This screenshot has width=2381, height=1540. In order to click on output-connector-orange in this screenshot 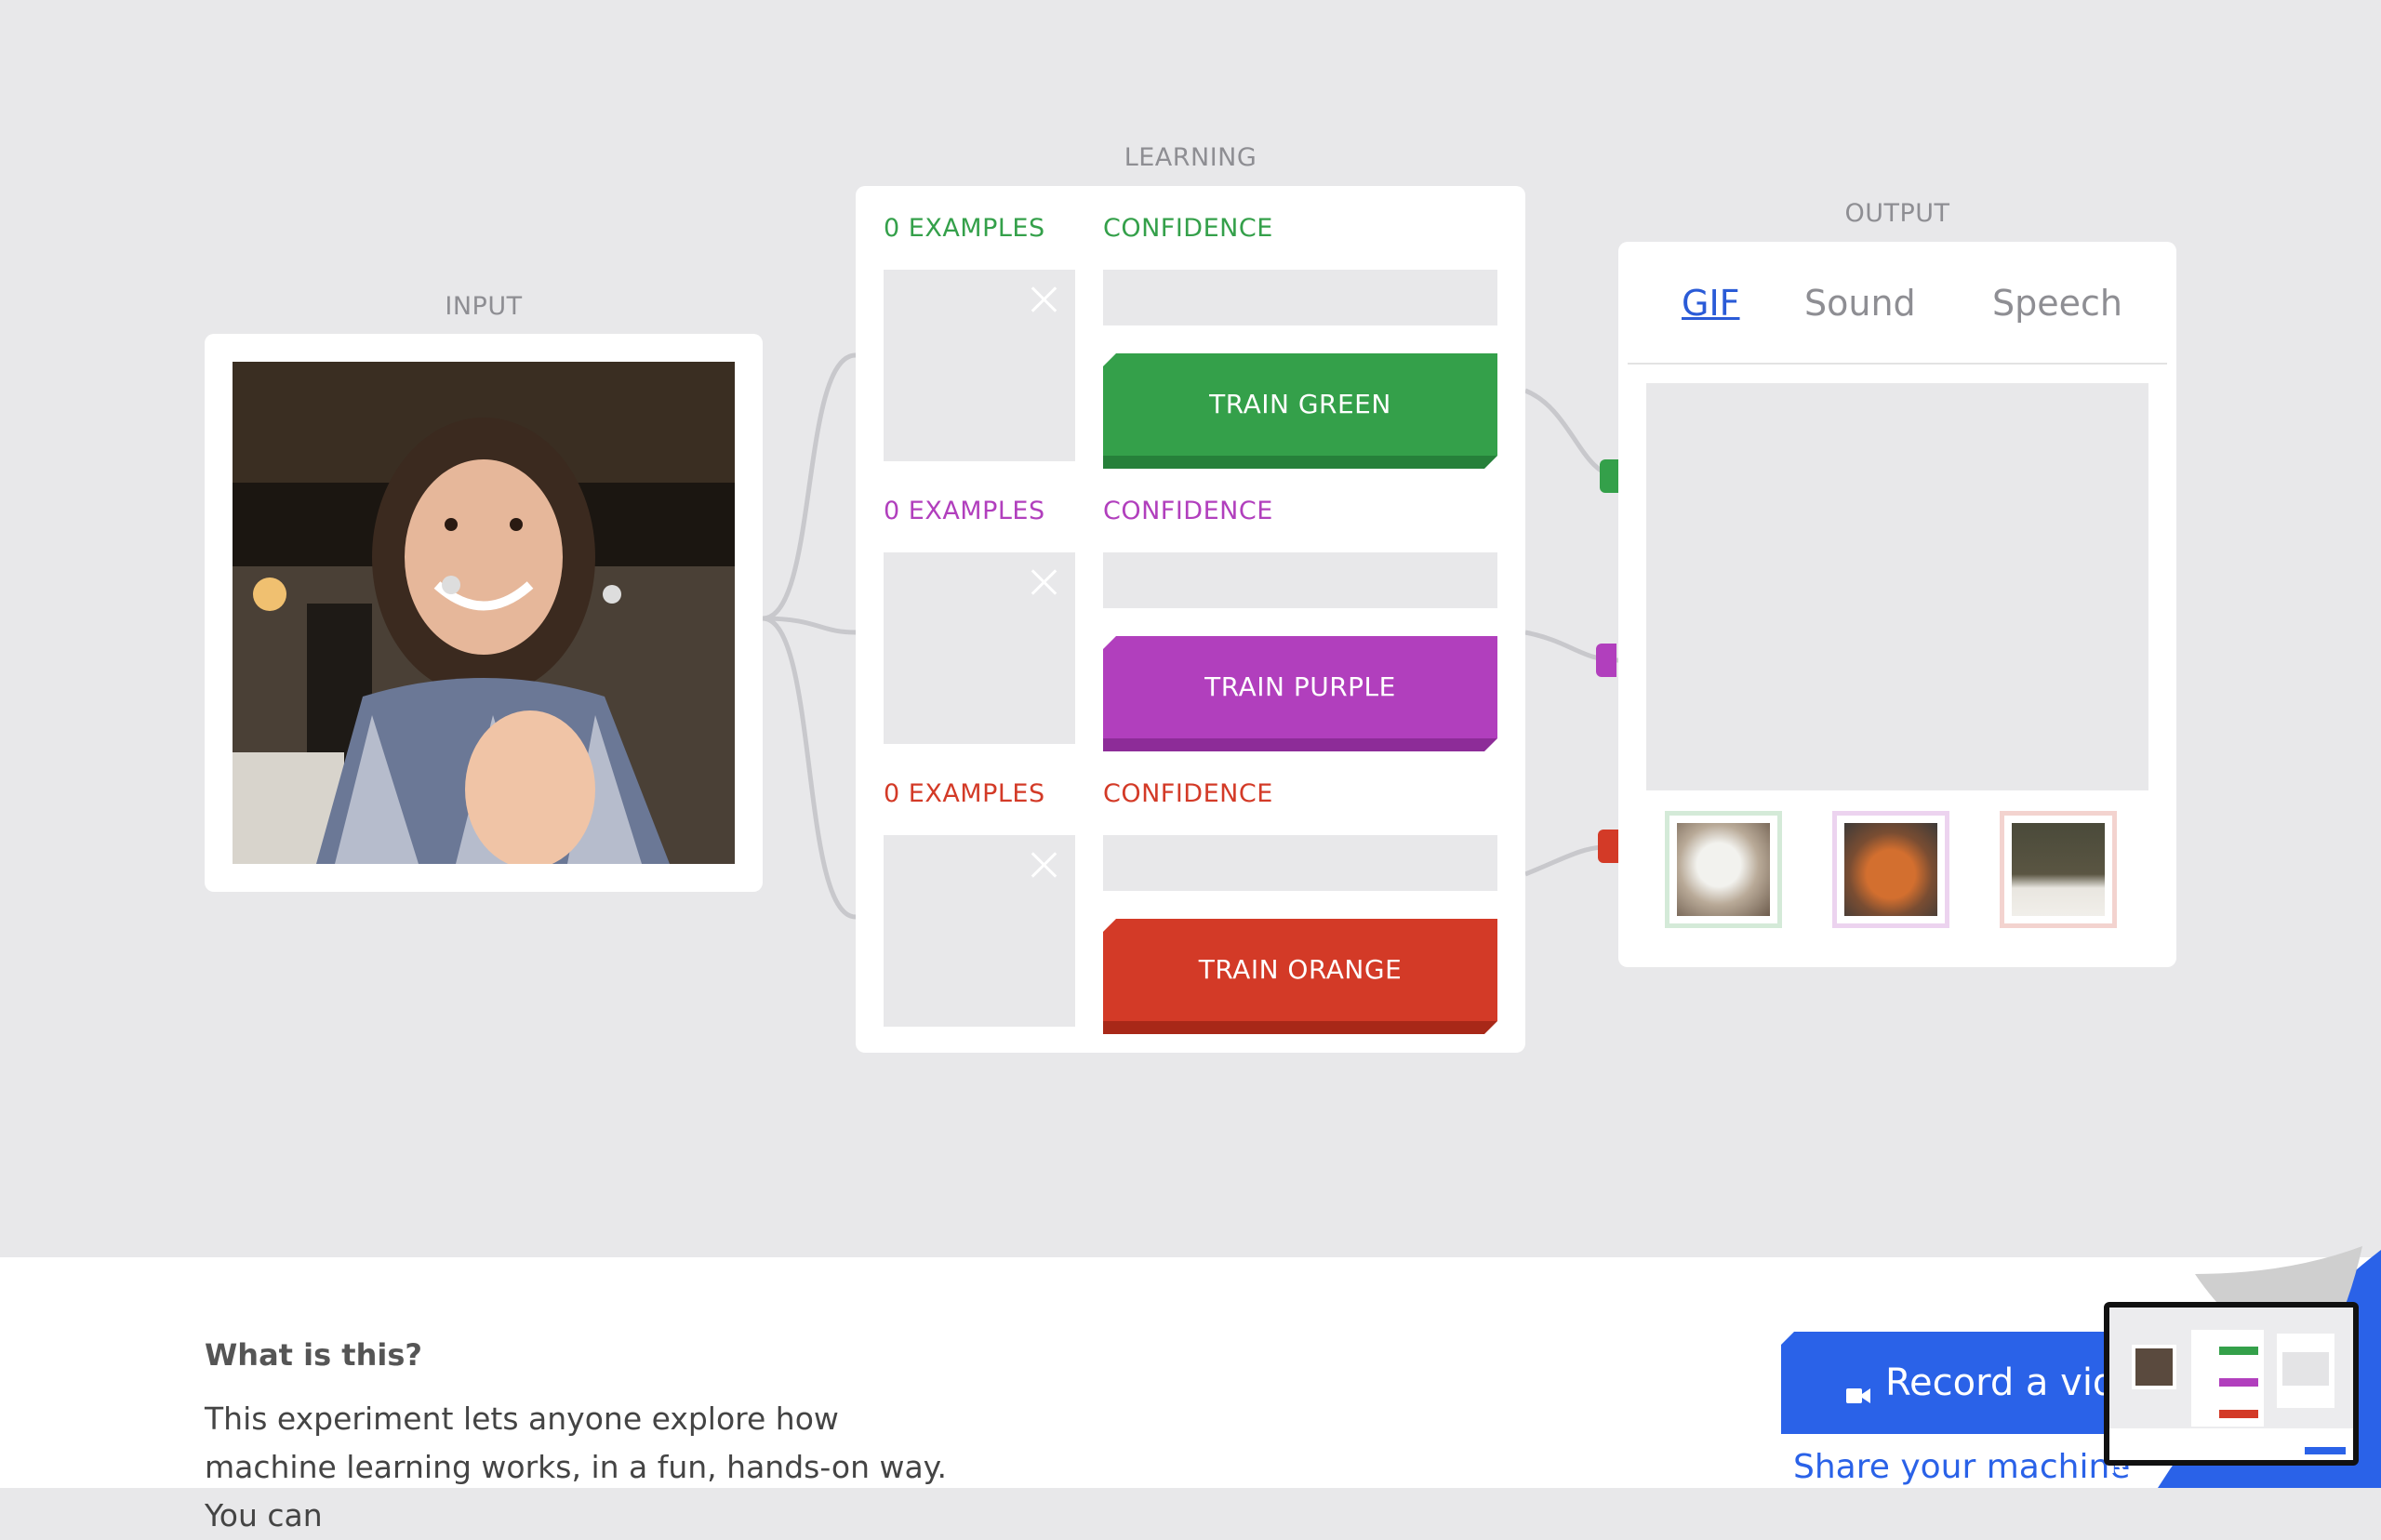, I will do `click(1608, 846)`.